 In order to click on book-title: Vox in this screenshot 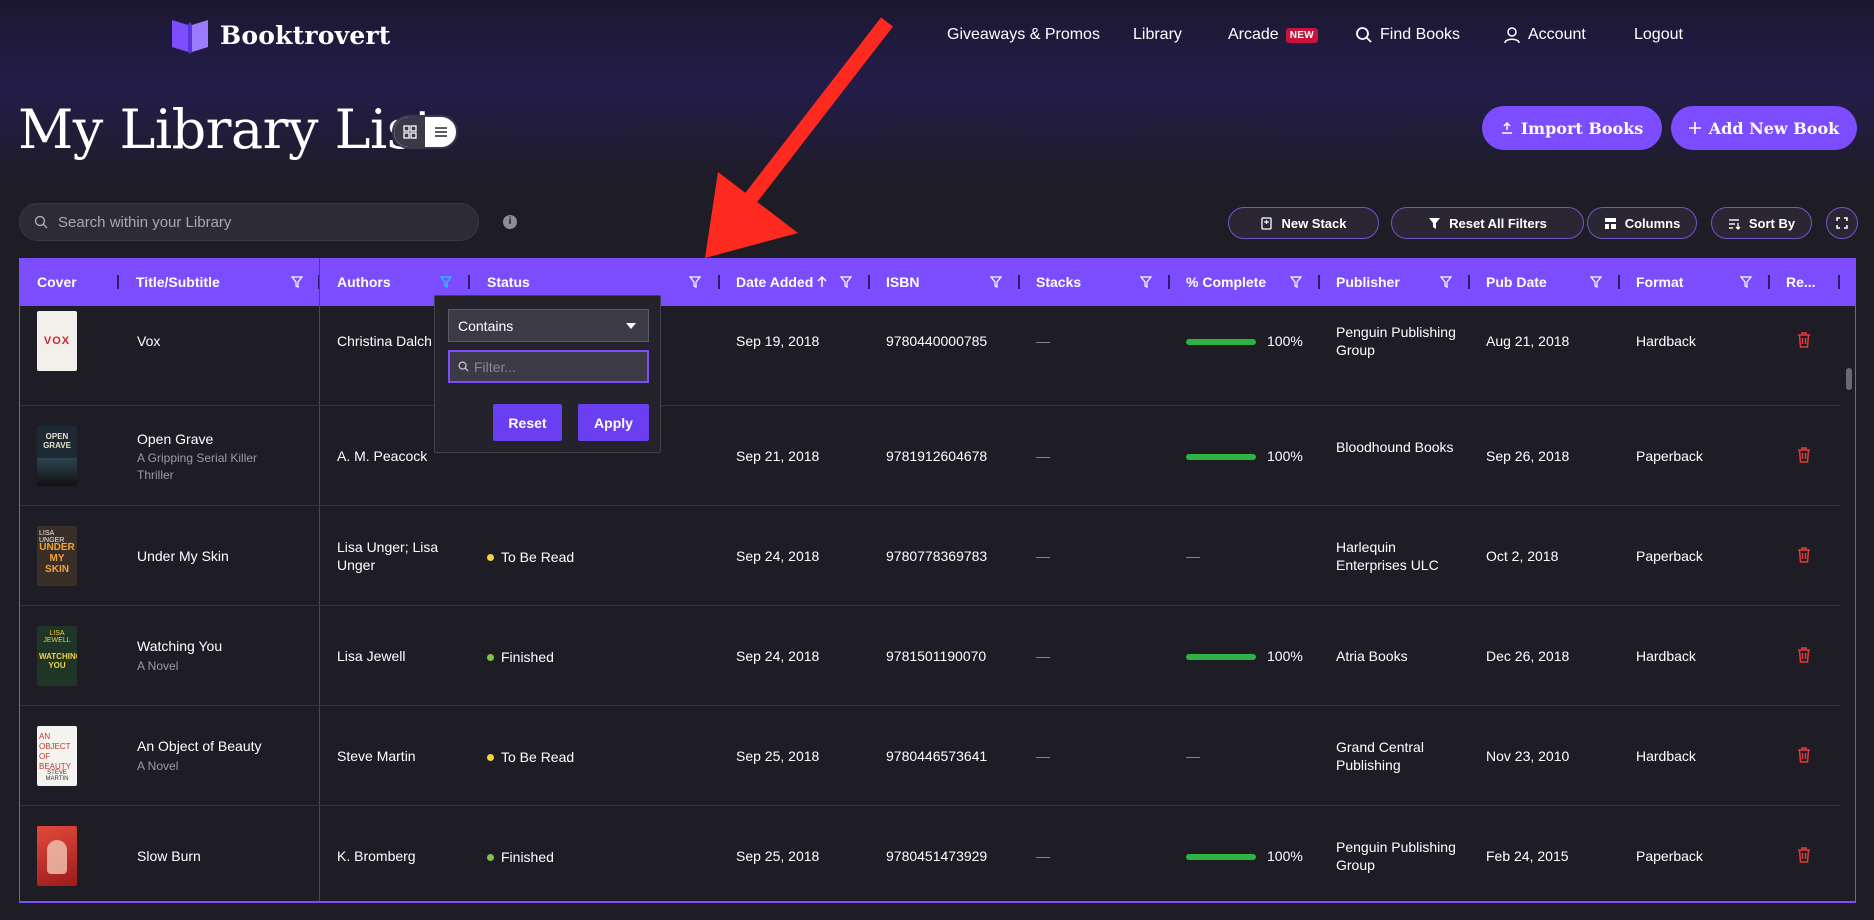, I will do `click(148, 341)`.